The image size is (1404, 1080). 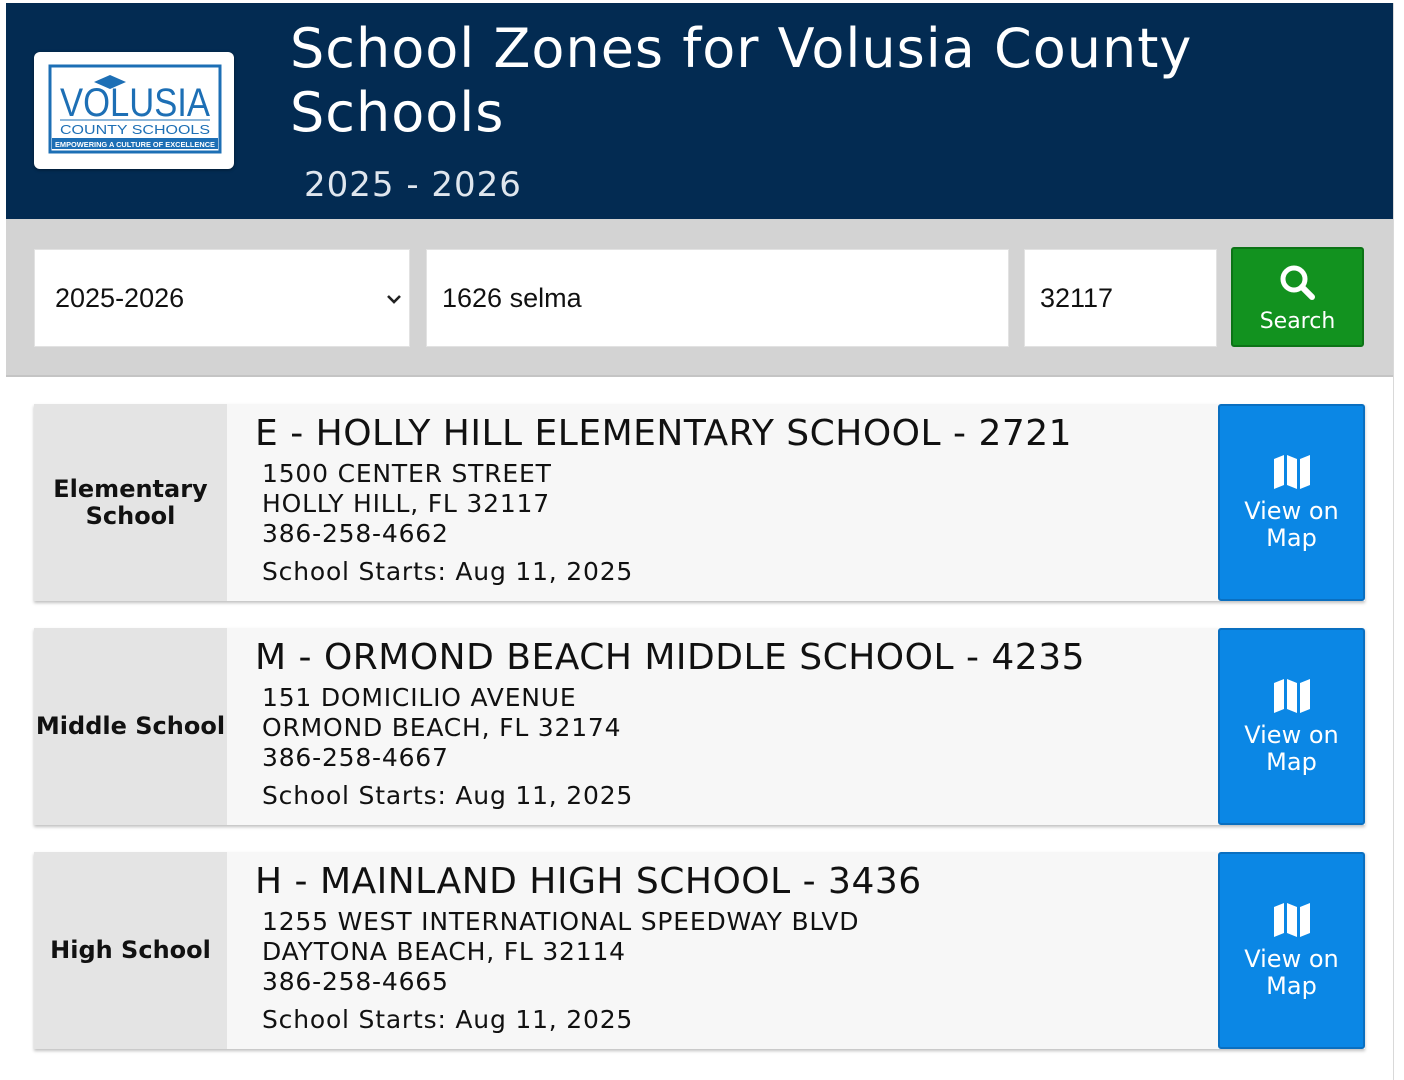 What do you see at coordinates (512, 297) in the screenshot?
I see `address-input-value: 1626 selma` at bounding box center [512, 297].